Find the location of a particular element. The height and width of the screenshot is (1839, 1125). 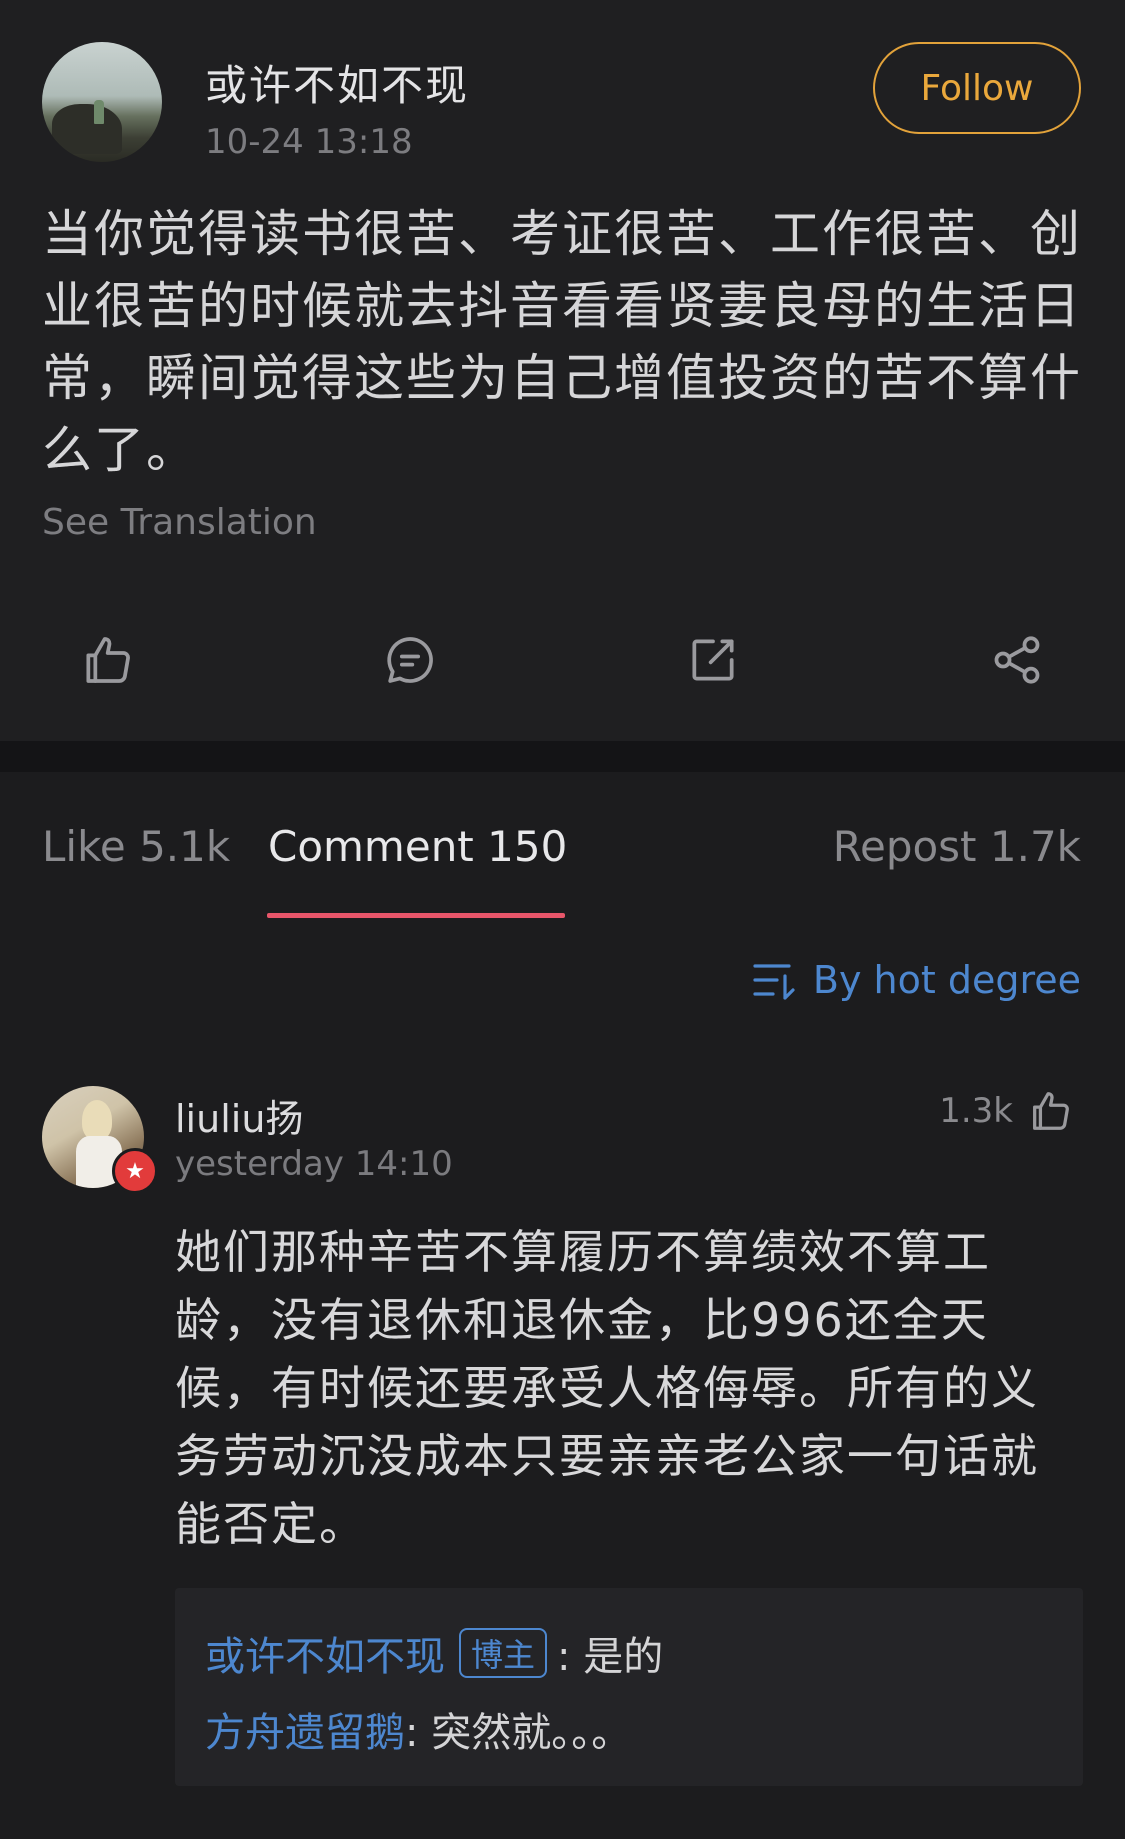

repost-button is located at coordinates (713, 660).